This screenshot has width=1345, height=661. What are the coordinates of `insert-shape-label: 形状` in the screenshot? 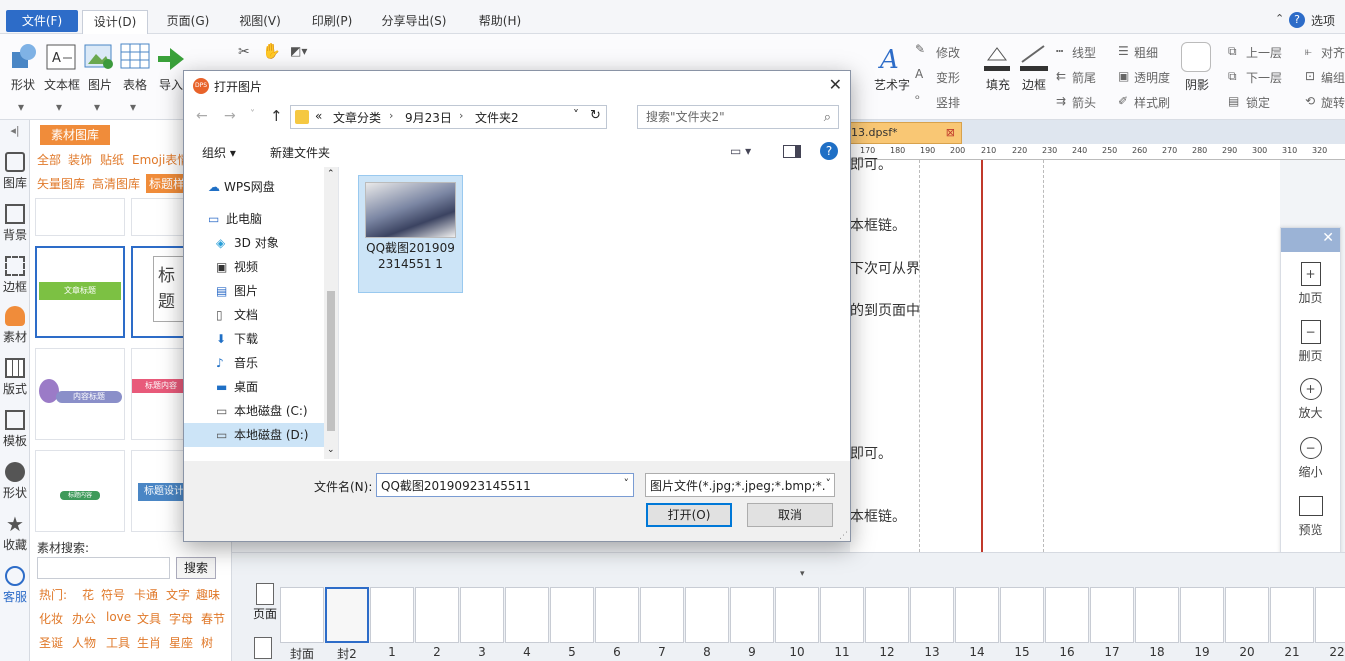 It's located at (23, 84).